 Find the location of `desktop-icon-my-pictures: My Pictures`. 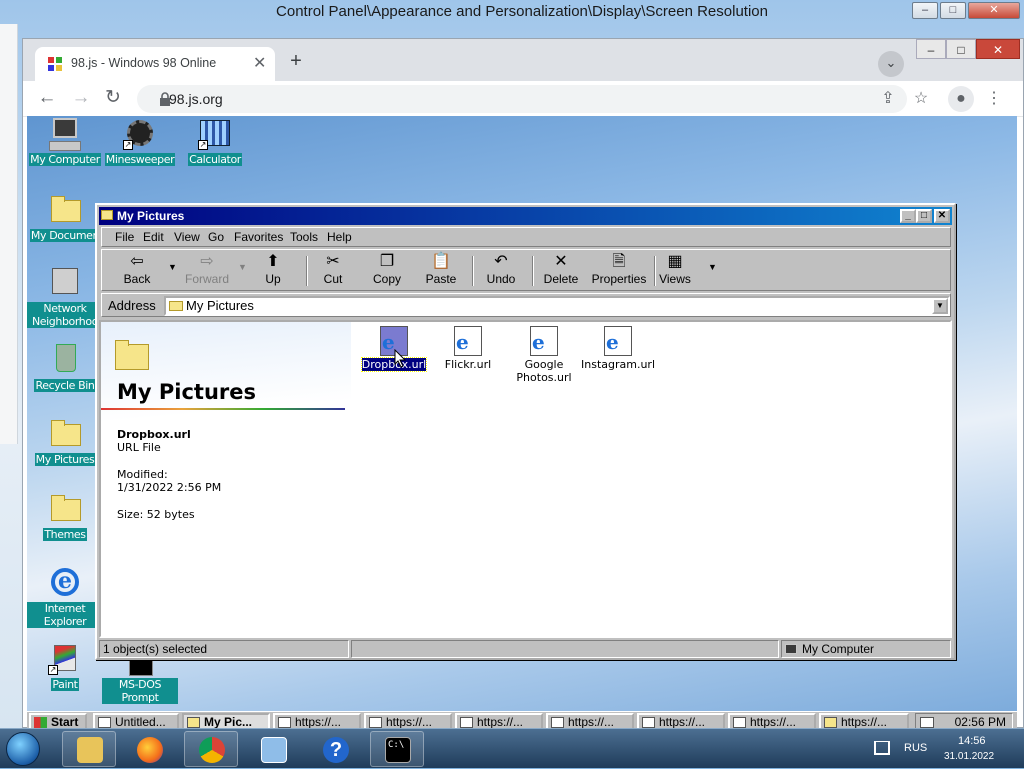

desktop-icon-my-pictures: My Pictures is located at coordinates (65, 441).